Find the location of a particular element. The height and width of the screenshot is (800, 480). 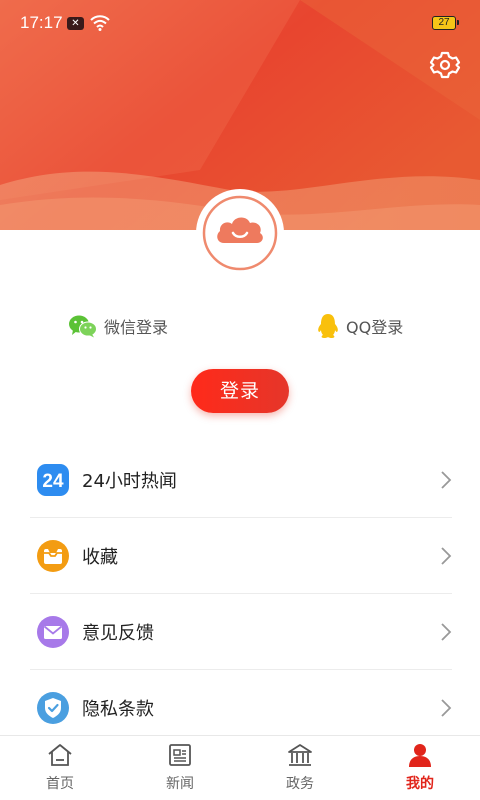

qq-icon is located at coordinates (328, 326).